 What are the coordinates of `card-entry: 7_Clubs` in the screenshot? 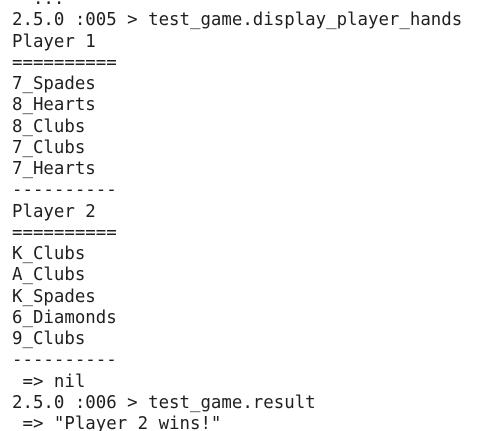 It's located at (49, 147).